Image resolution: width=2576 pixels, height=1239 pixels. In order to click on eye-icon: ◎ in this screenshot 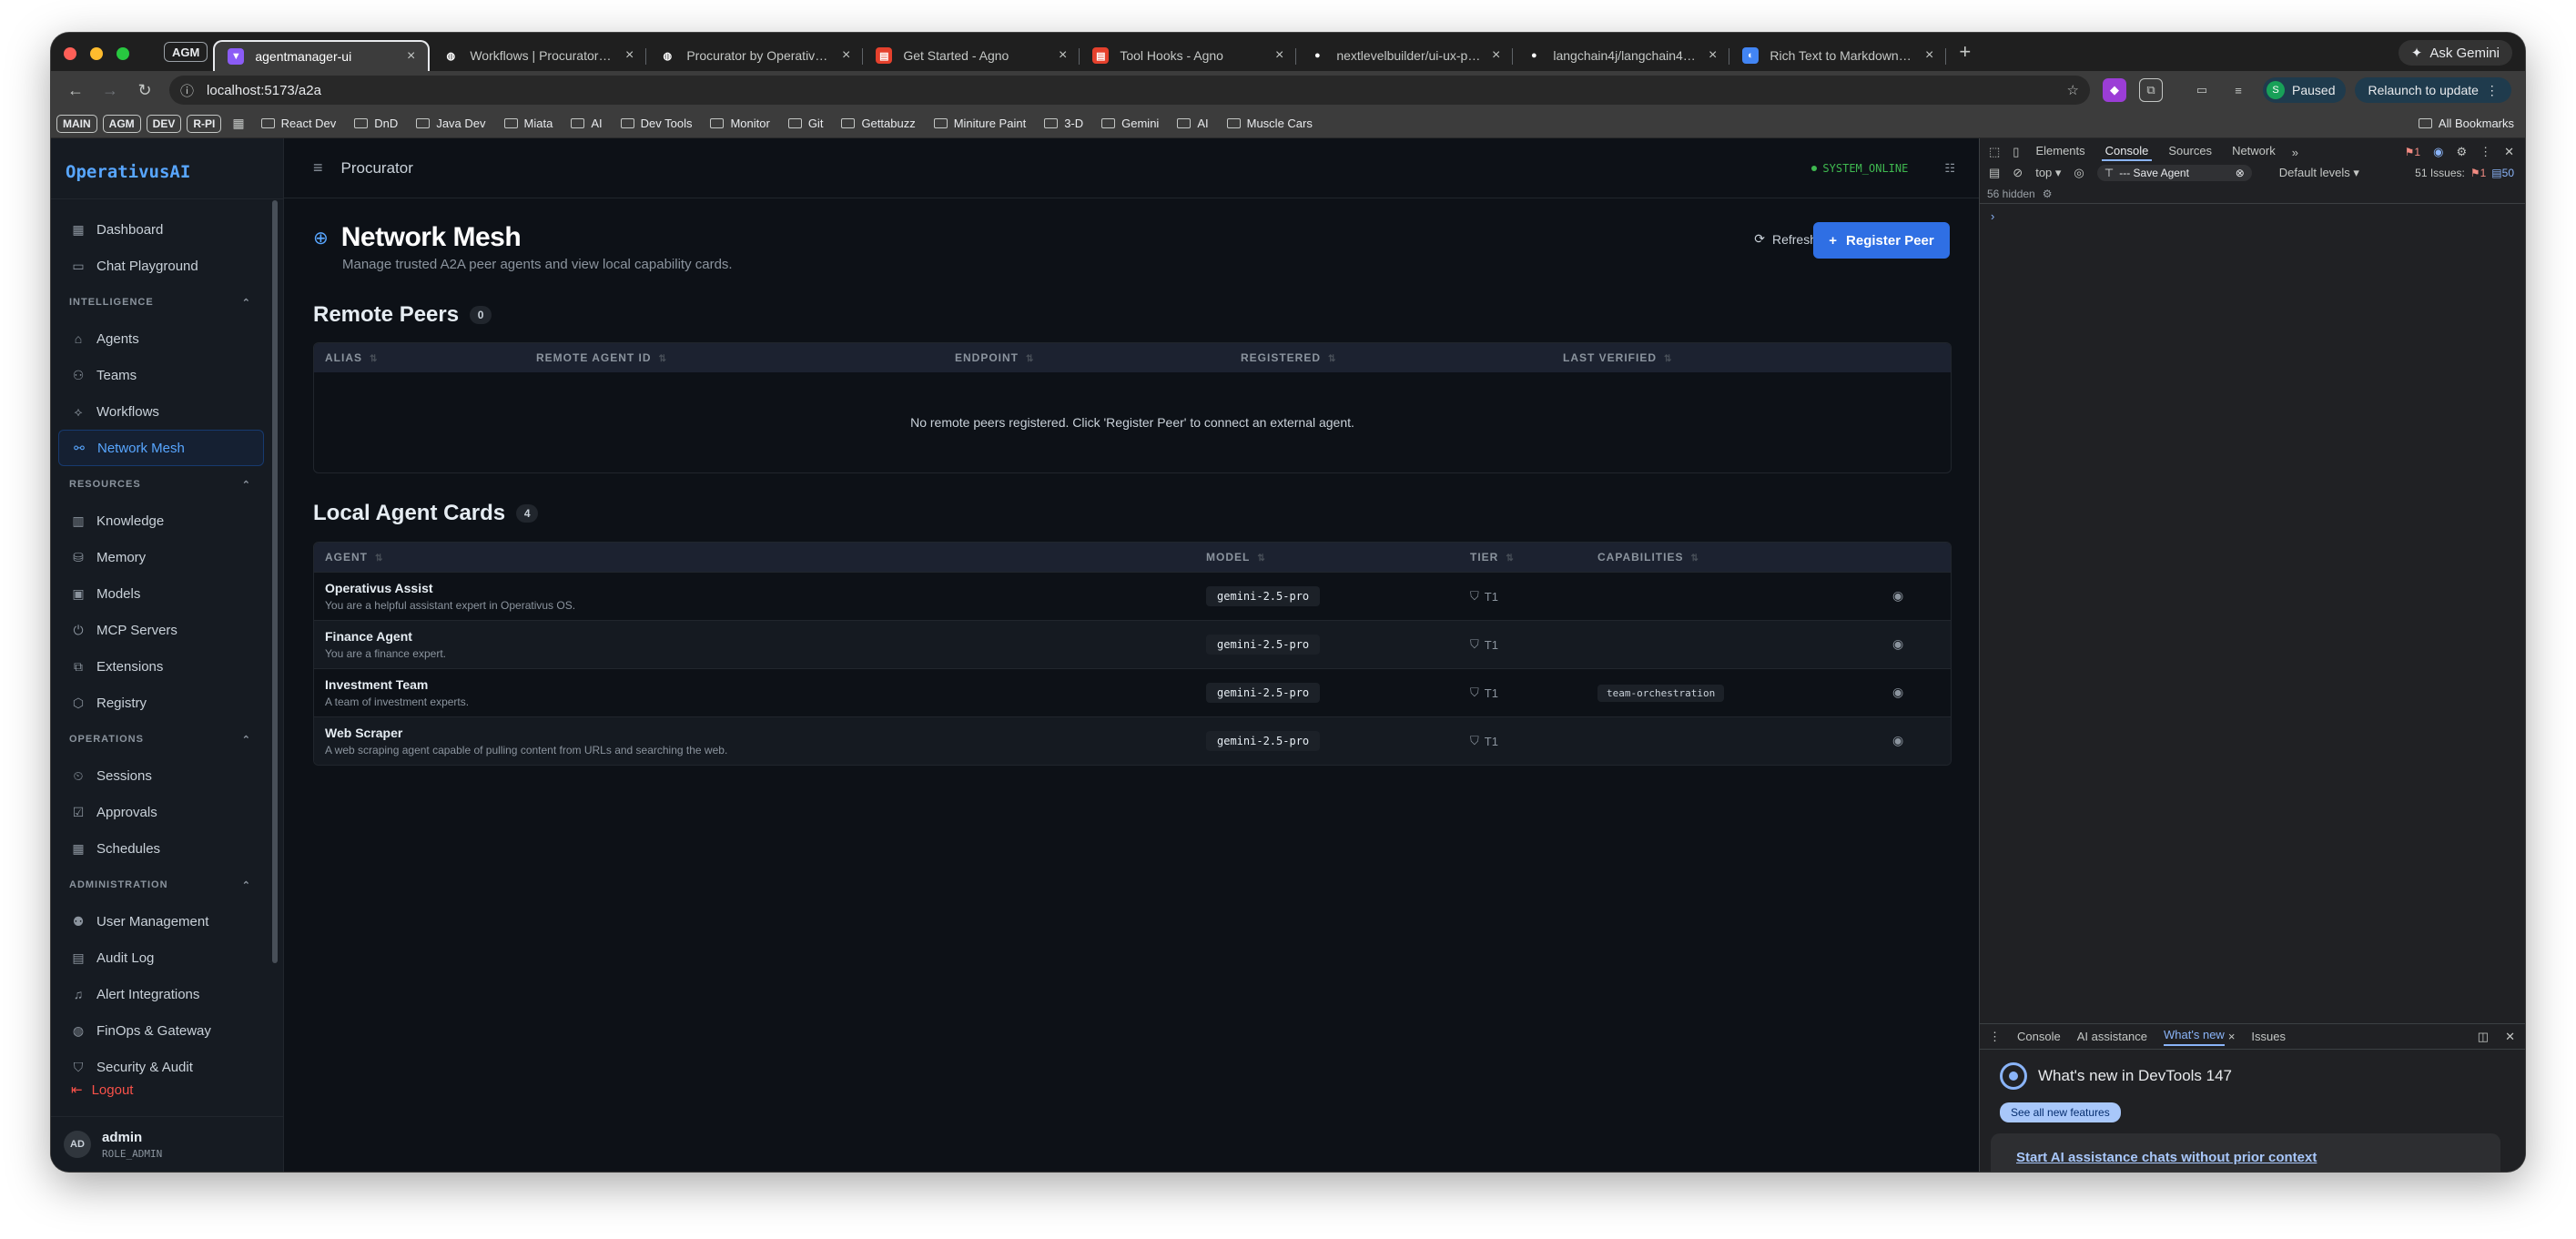, I will do `click(2079, 173)`.